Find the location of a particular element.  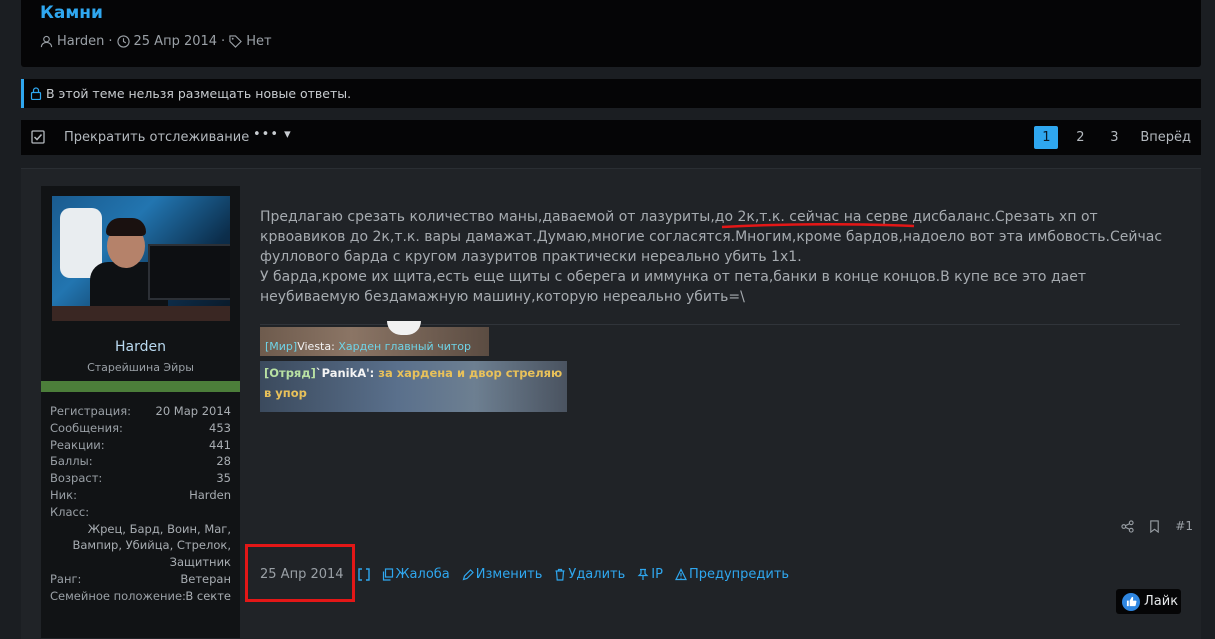

tags-icon is located at coordinates (236, 41).